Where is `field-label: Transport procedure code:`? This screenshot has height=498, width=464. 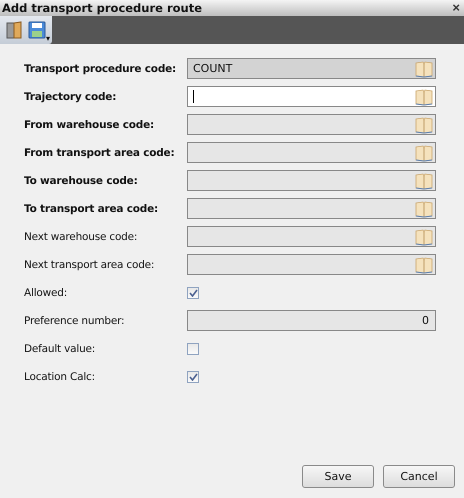 field-label: Transport procedure code: is located at coordinates (100, 68).